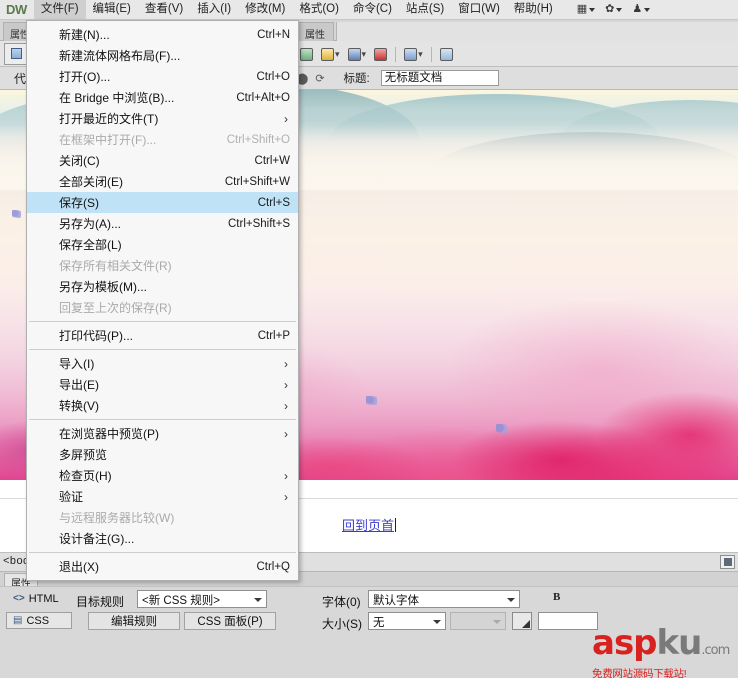 The width and height of the screenshot is (738, 678). I want to click on menu-6: 命令(C), so click(372, 9).